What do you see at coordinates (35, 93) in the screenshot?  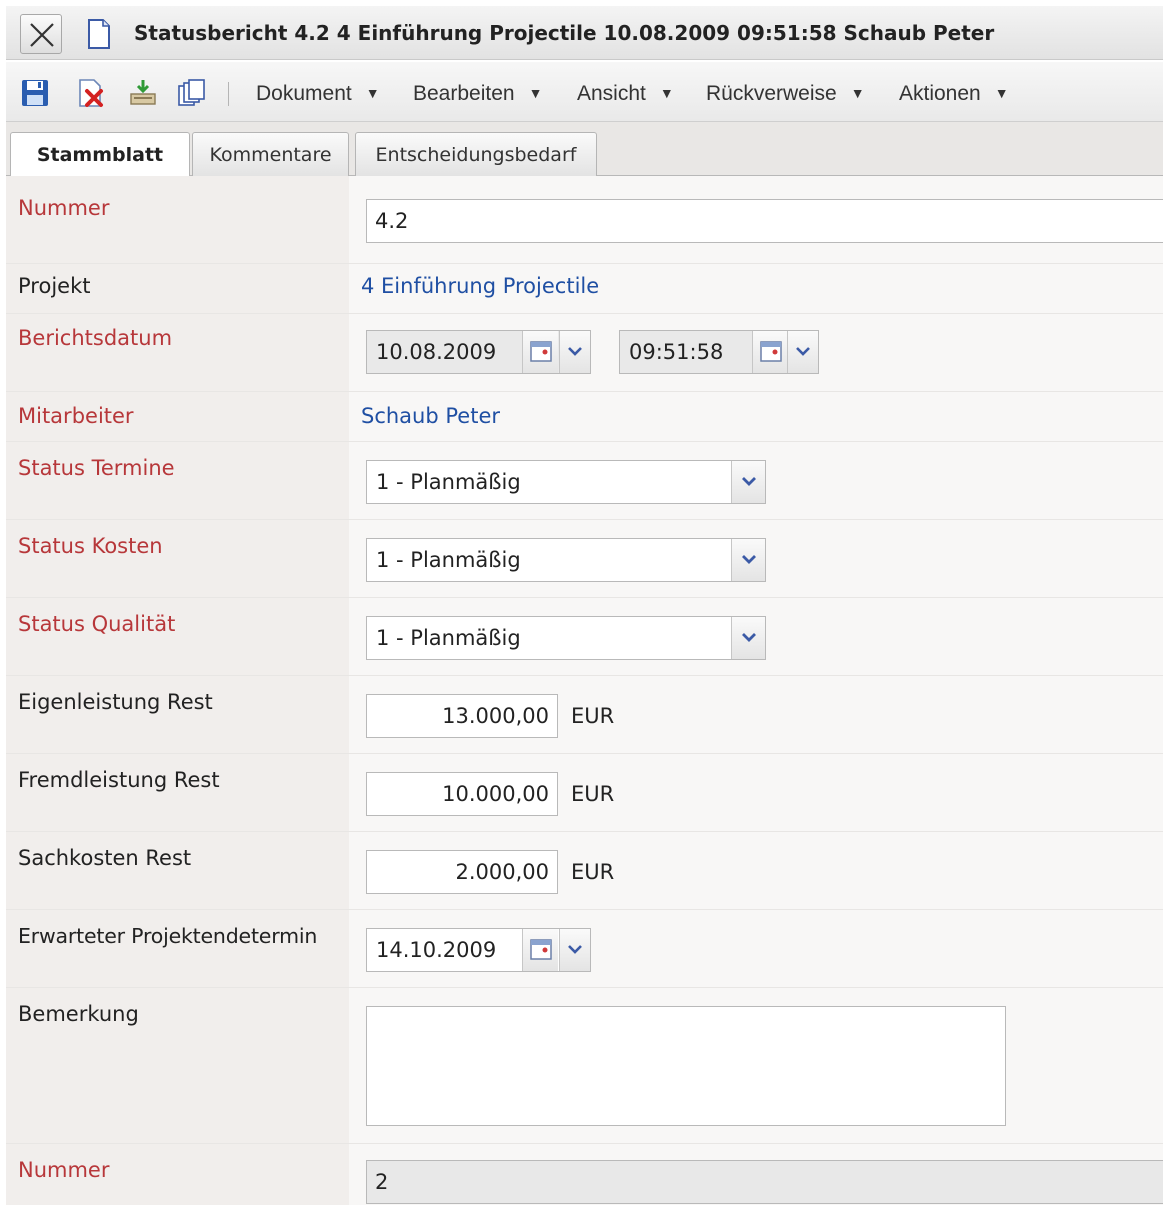 I see `save-icon` at bounding box center [35, 93].